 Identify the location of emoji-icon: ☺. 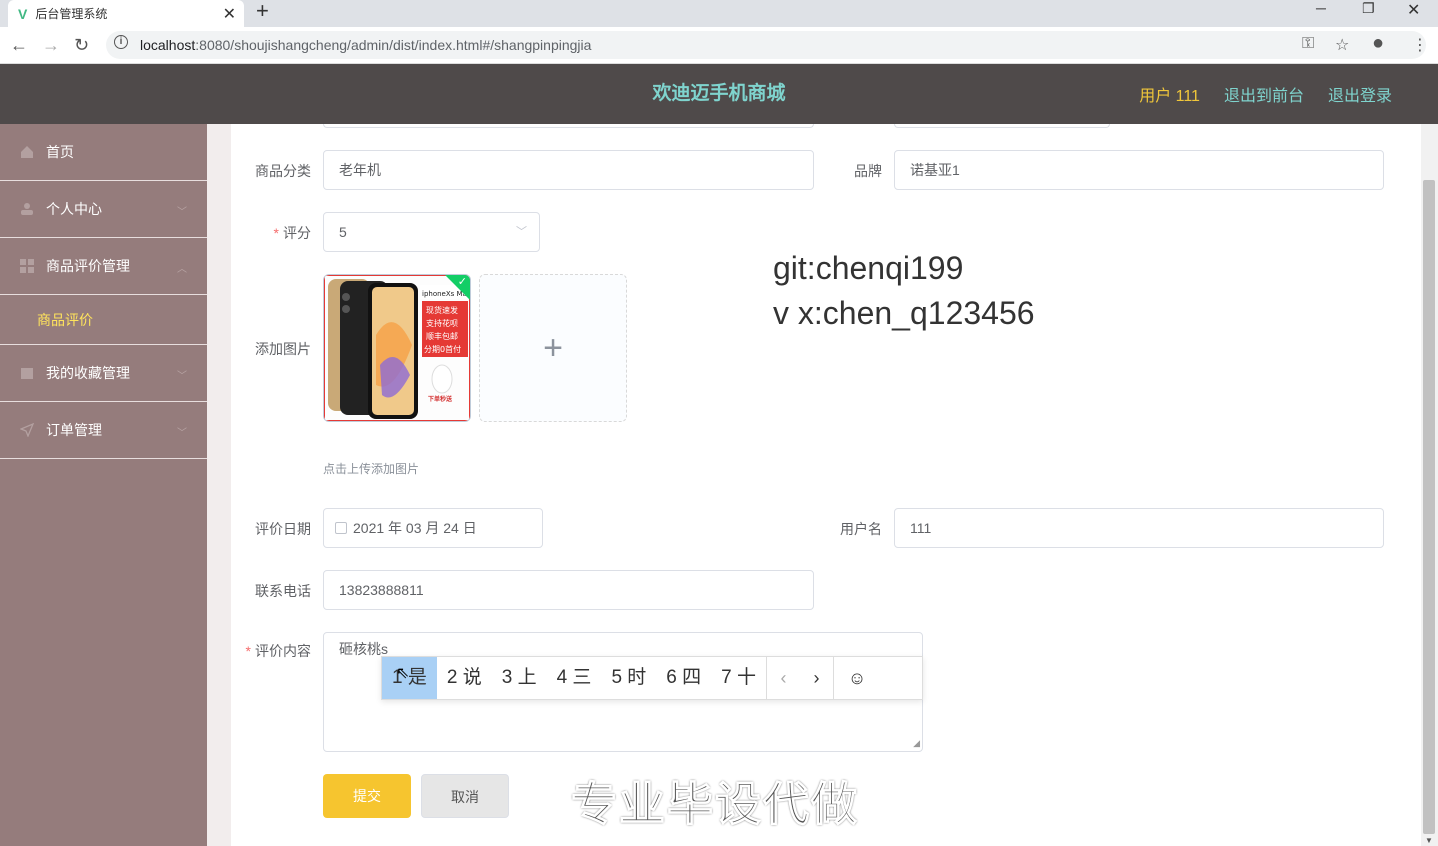
(857, 678).